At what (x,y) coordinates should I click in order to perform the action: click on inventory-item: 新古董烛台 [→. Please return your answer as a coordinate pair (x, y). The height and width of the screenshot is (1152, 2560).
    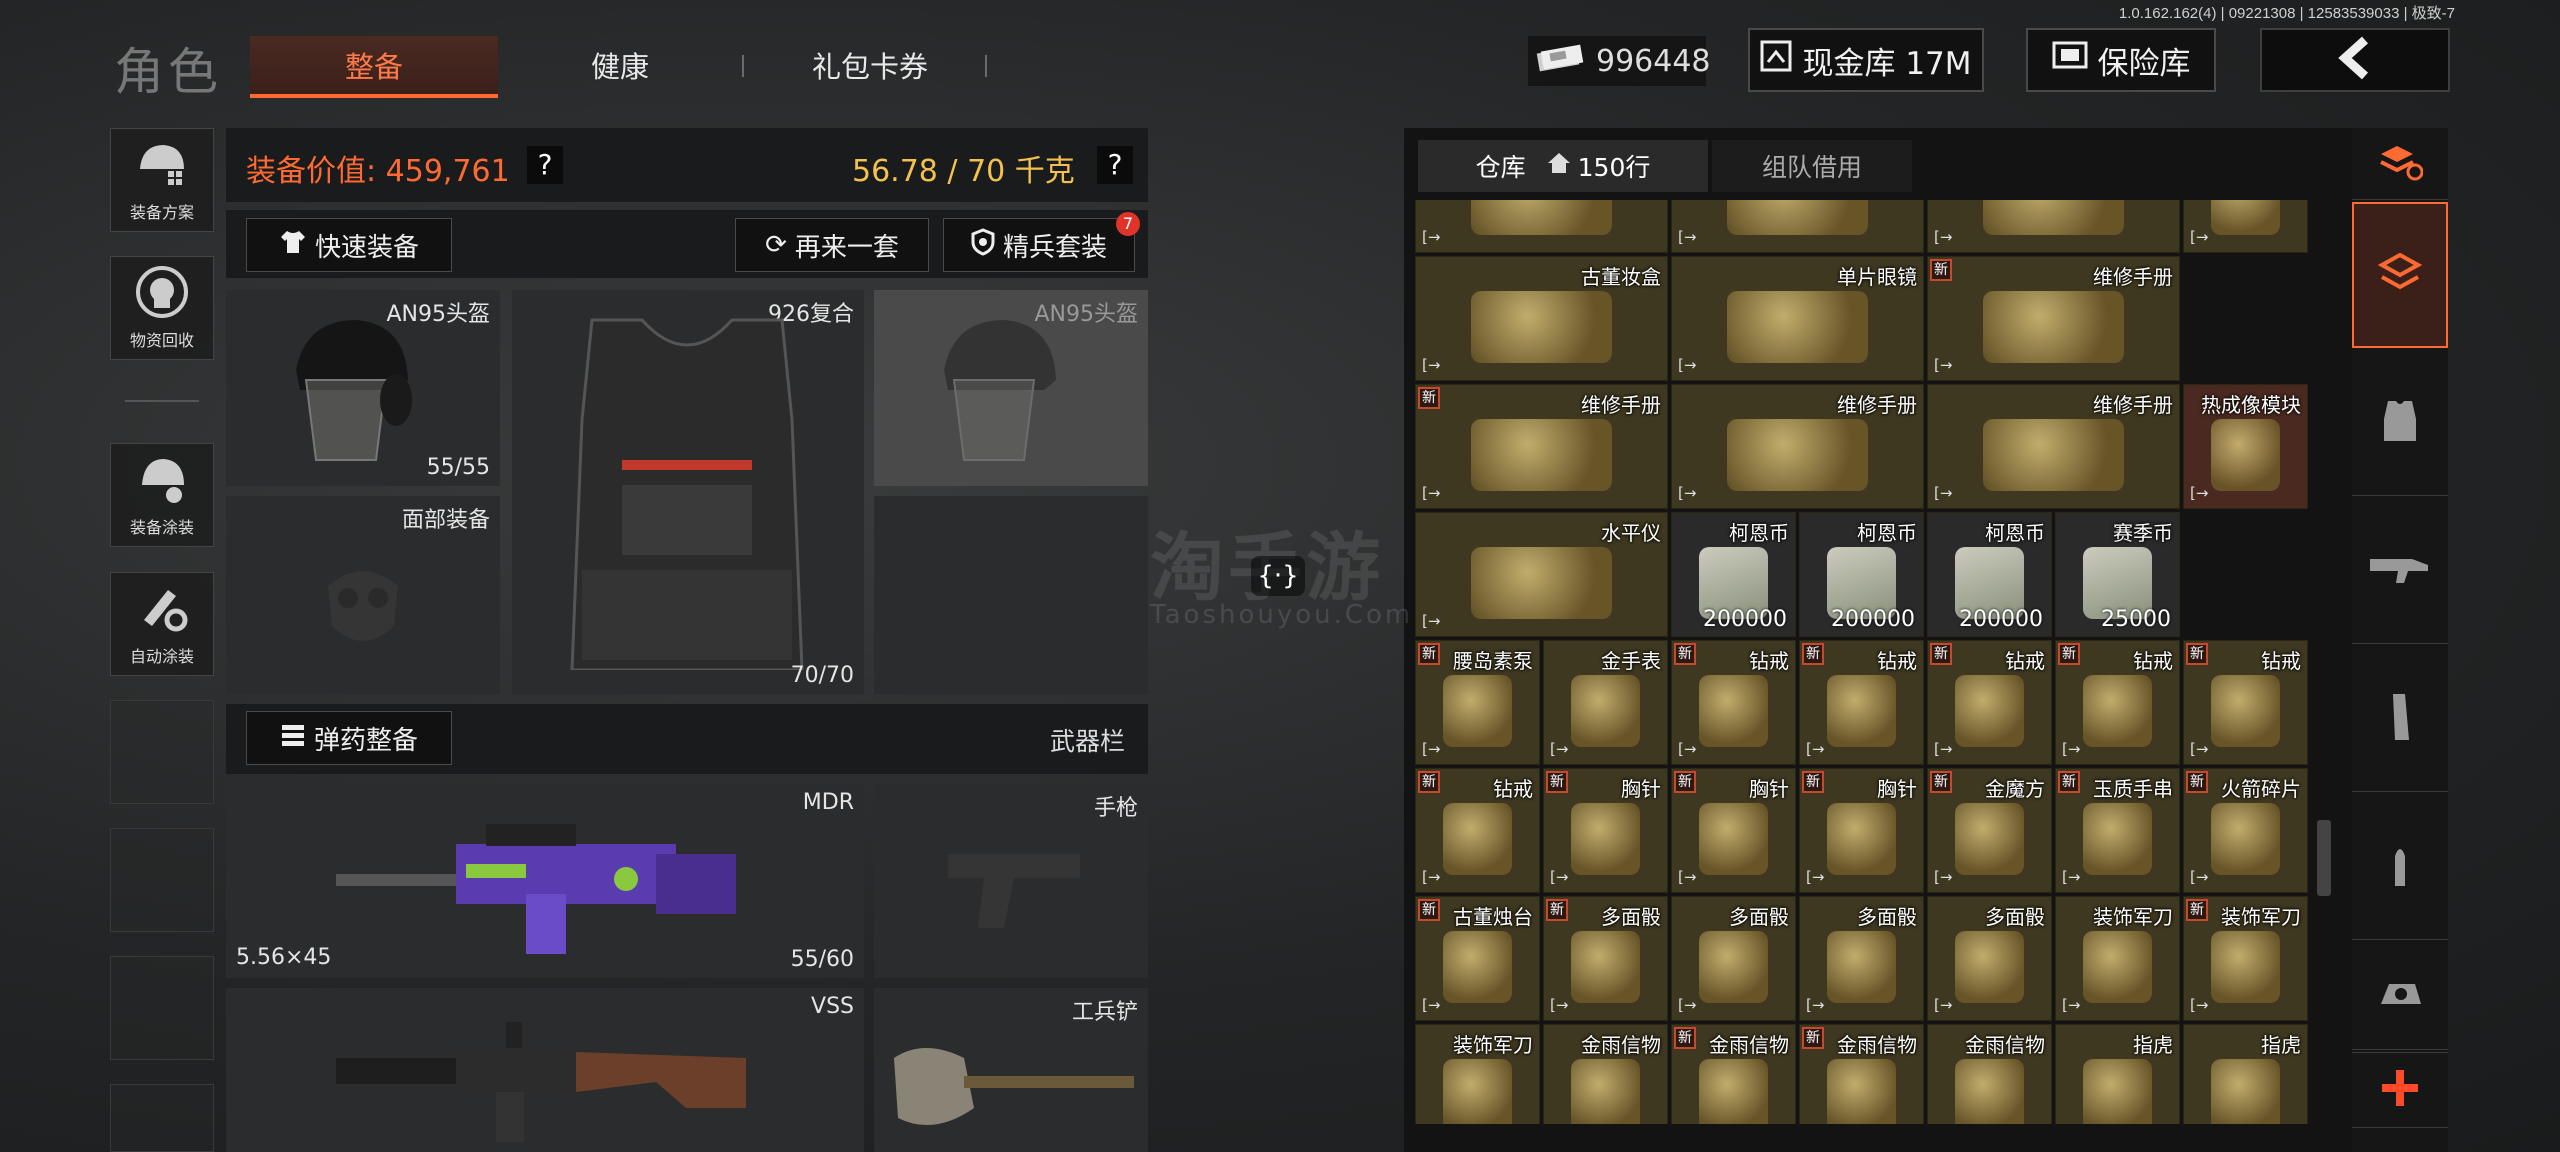
    Looking at the image, I should click on (1477, 958).